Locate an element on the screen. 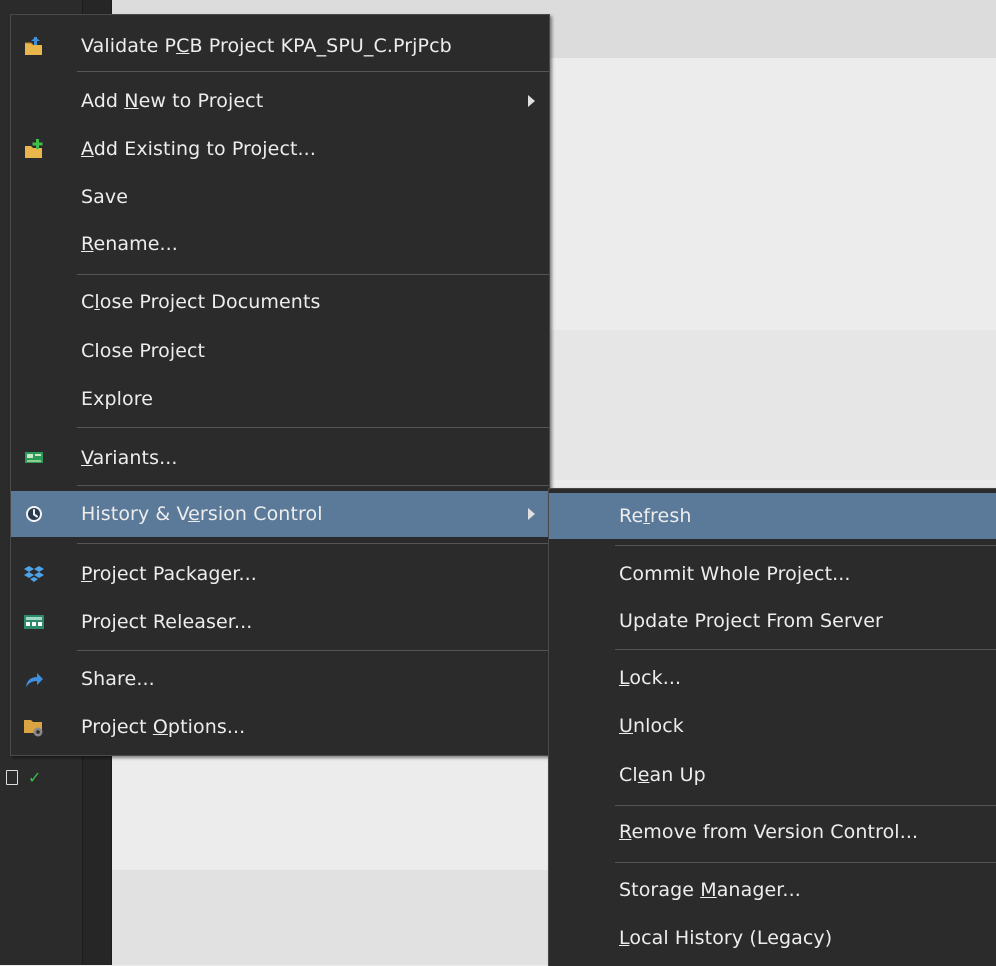 The height and width of the screenshot is (966, 996). document-icon is located at coordinates (12, 777).